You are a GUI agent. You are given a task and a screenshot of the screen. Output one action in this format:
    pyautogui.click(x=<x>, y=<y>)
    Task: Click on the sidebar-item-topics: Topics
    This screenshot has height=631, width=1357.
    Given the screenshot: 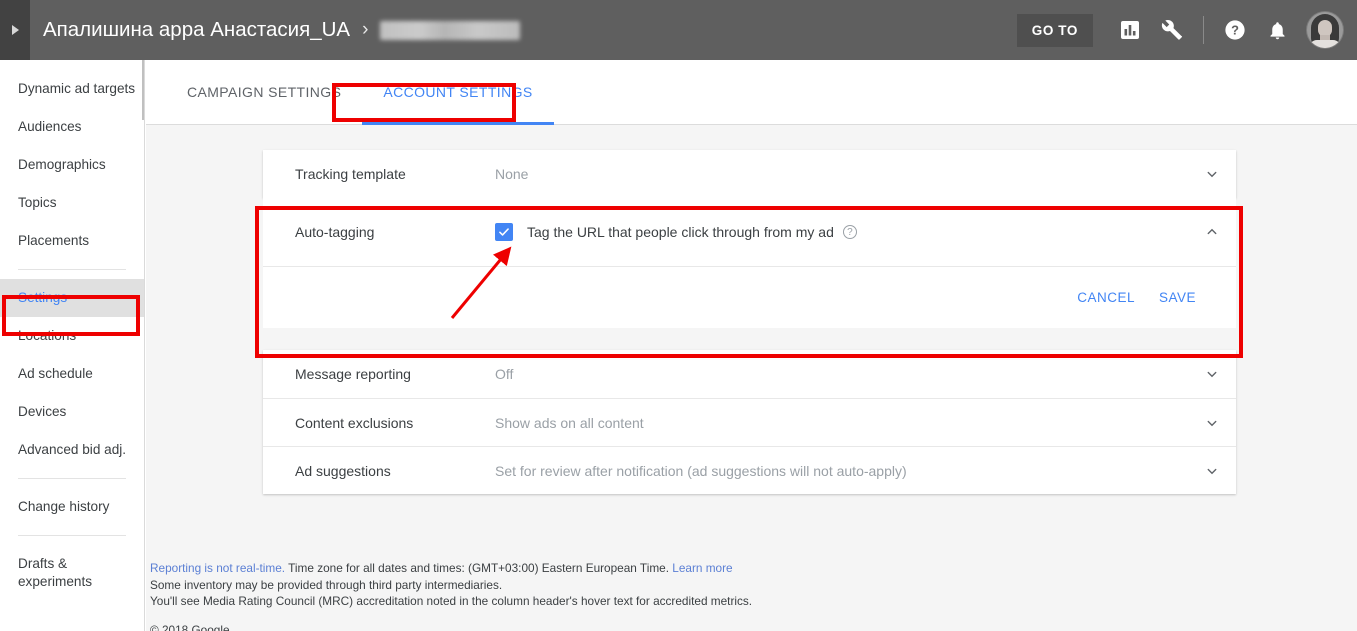 What is the action you would take?
    pyautogui.click(x=72, y=203)
    